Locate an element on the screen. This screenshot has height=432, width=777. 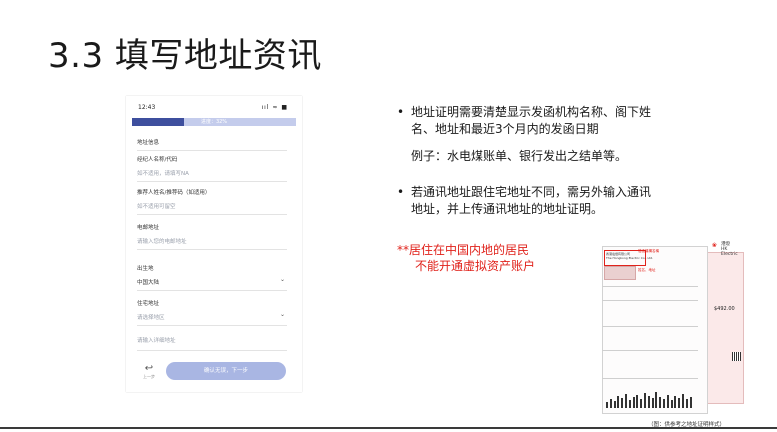
next-button: 确认无误，下一步 is located at coordinates (226, 371).